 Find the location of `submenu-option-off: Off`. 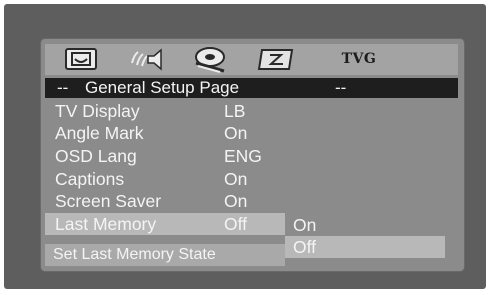

submenu-option-off: Off is located at coordinates (365, 247).